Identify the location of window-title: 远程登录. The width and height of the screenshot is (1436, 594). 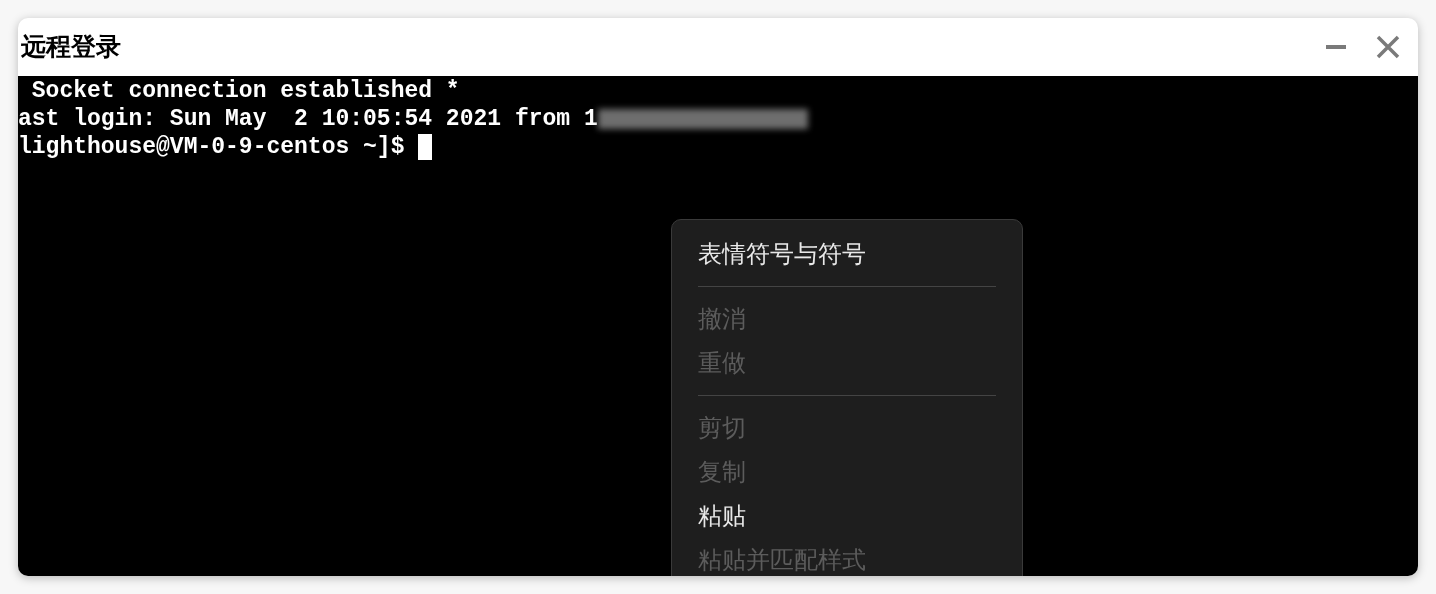
(71, 47).